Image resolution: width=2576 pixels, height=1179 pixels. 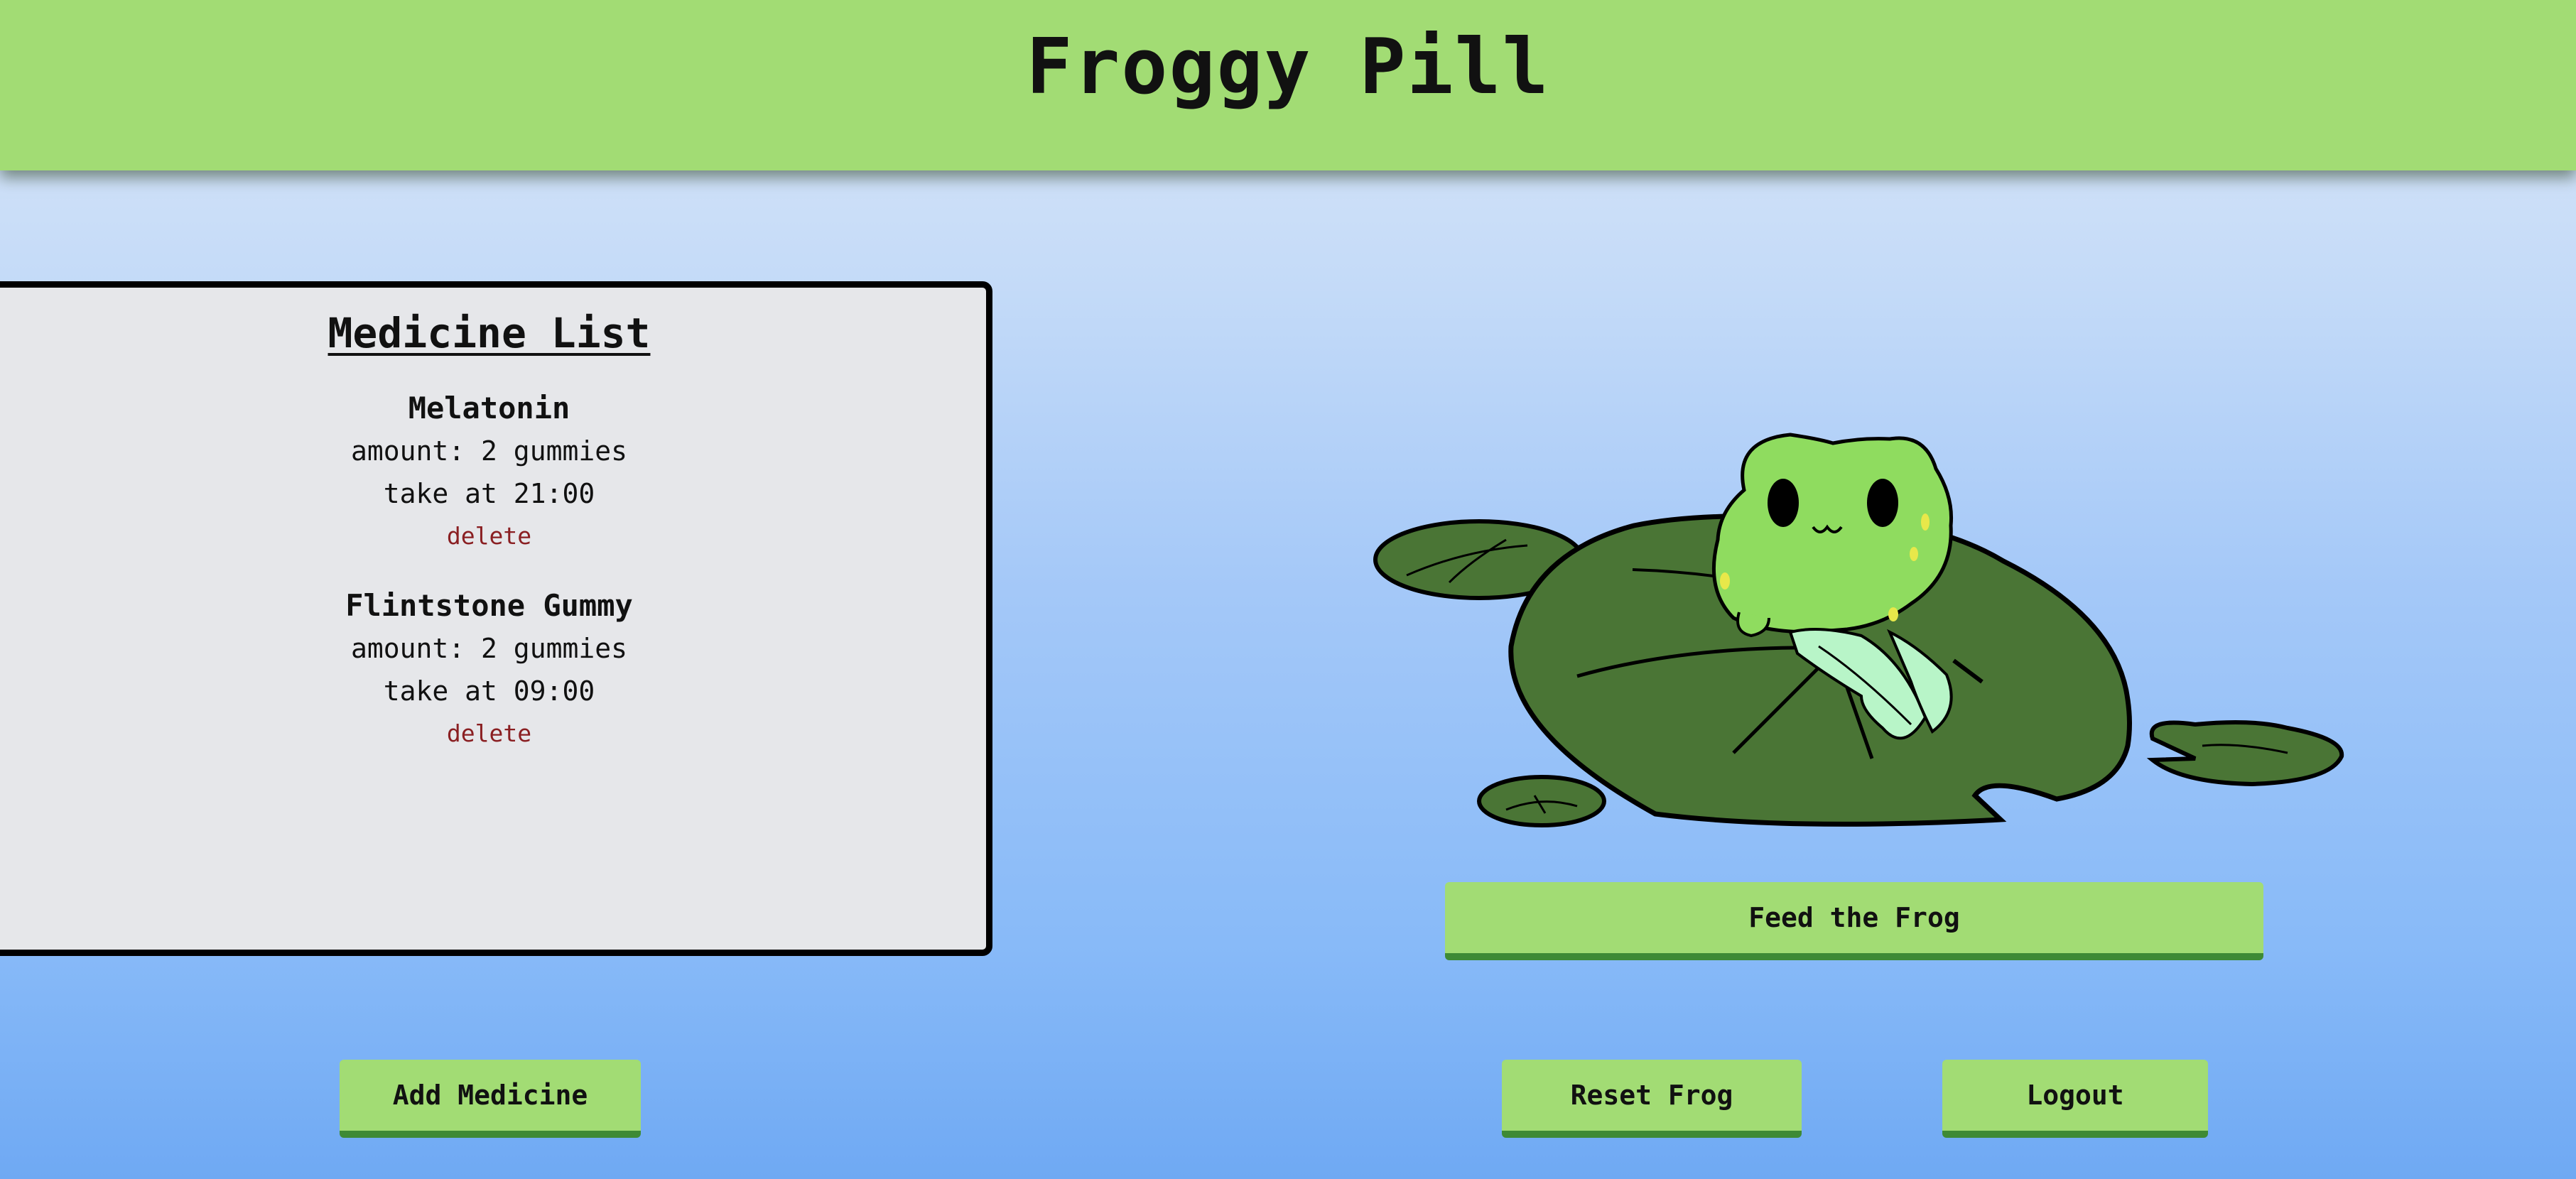 I want to click on medicine-name: Melatonin, so click(x=489, y=408).